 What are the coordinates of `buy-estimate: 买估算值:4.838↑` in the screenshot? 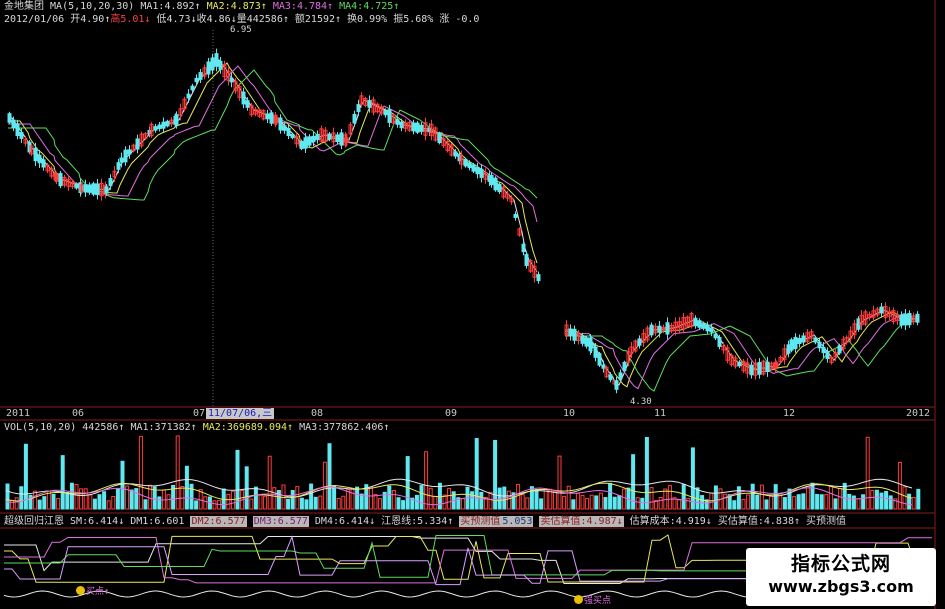 It's located at (759, 521).